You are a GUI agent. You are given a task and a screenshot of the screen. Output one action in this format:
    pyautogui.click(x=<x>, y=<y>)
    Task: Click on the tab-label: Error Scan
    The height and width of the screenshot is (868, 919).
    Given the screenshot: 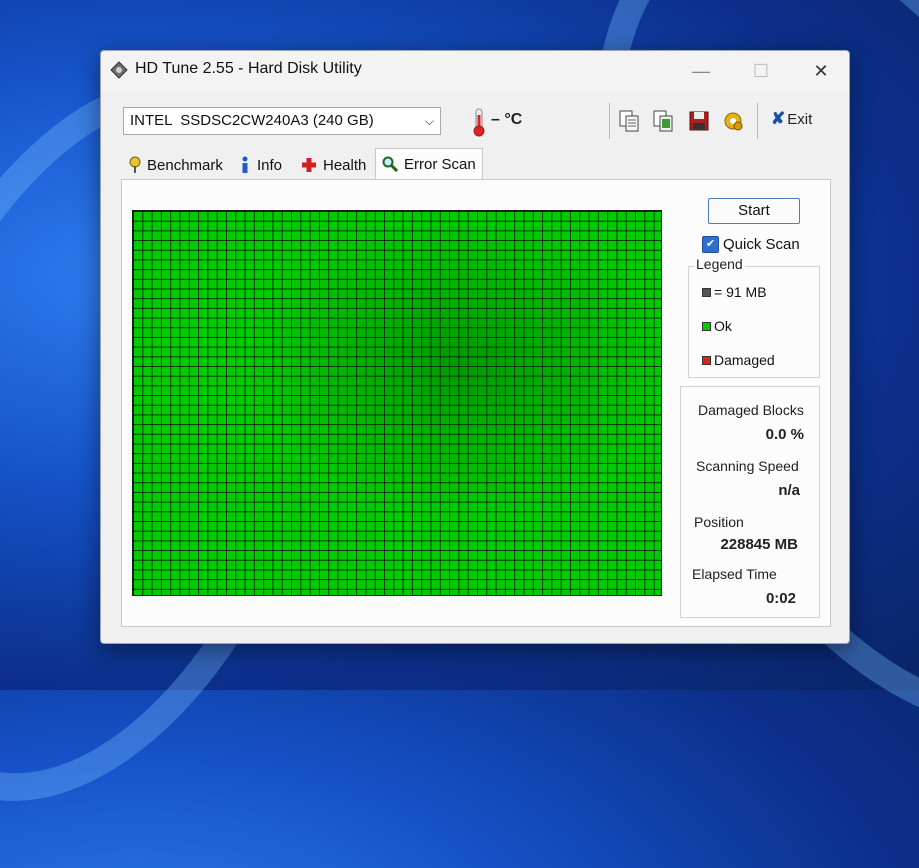 What is the action you would take?
    pyautogui.click(x=440, y=164)
    